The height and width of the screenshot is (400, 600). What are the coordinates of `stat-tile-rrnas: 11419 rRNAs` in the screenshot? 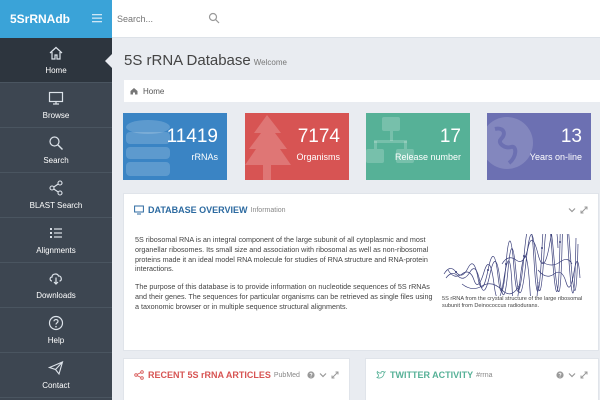 It's located at (175, 146).